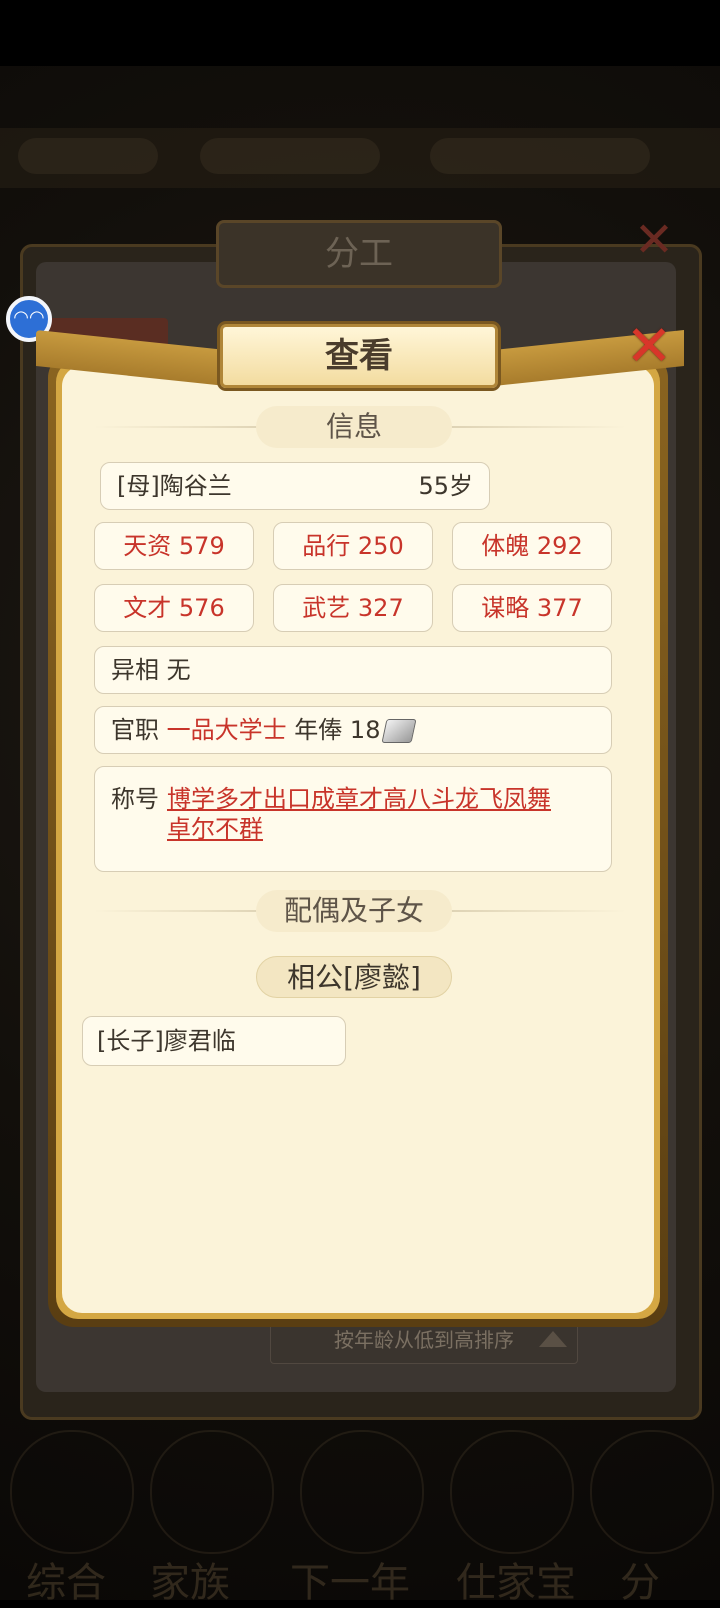 This screenshot has width=720, height=1608. What do you see at coordinates (516, 1583) in the screenshot?
I see `bg-tab-label: 仕家宝` at bounding box center [516, 1583].